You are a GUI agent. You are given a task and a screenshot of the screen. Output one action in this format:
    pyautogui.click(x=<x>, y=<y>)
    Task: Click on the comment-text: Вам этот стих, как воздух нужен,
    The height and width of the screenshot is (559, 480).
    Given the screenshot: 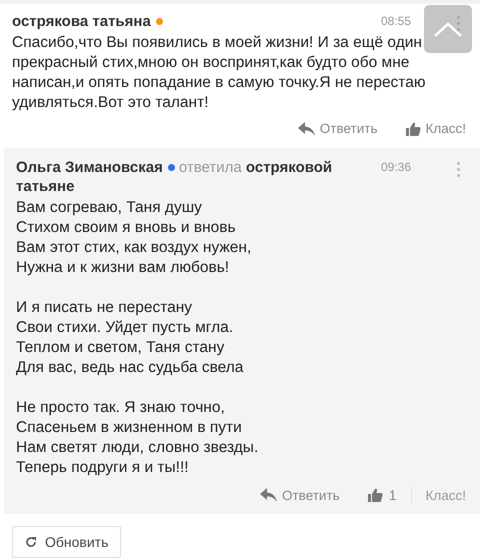 What is the action you would take?
    pyautogui.click(x=134, y=248)
    